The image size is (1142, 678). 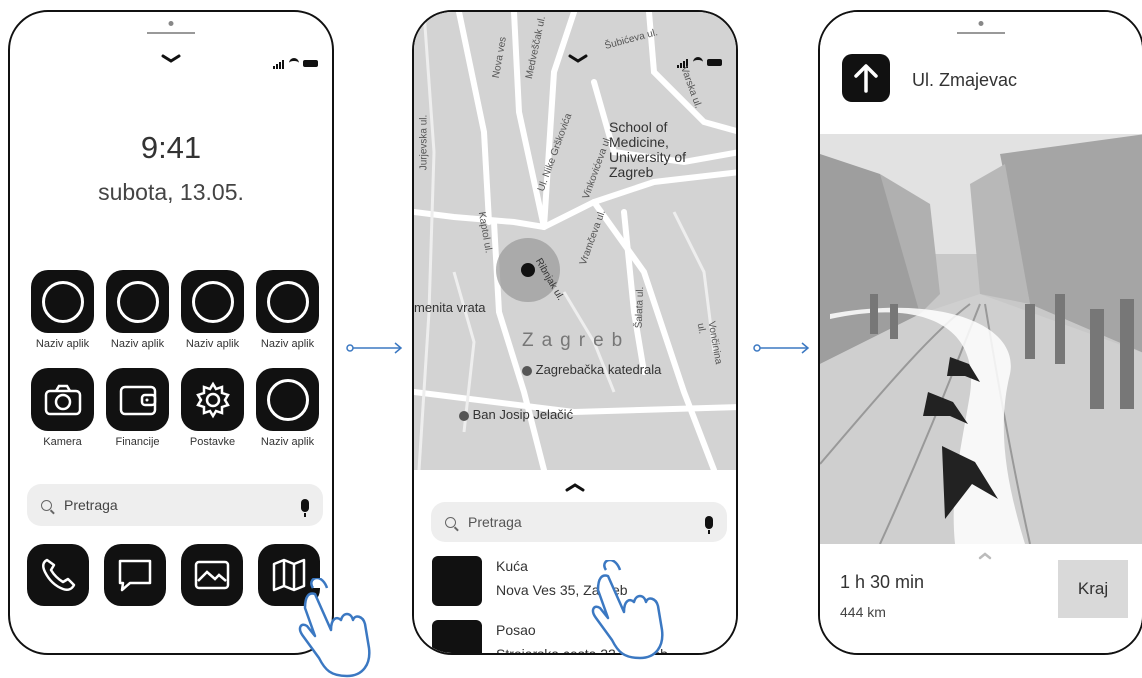 What do you see at coordinates (173, 575) in the screenshot?
I see `dock` at bounding box center [173, 575].